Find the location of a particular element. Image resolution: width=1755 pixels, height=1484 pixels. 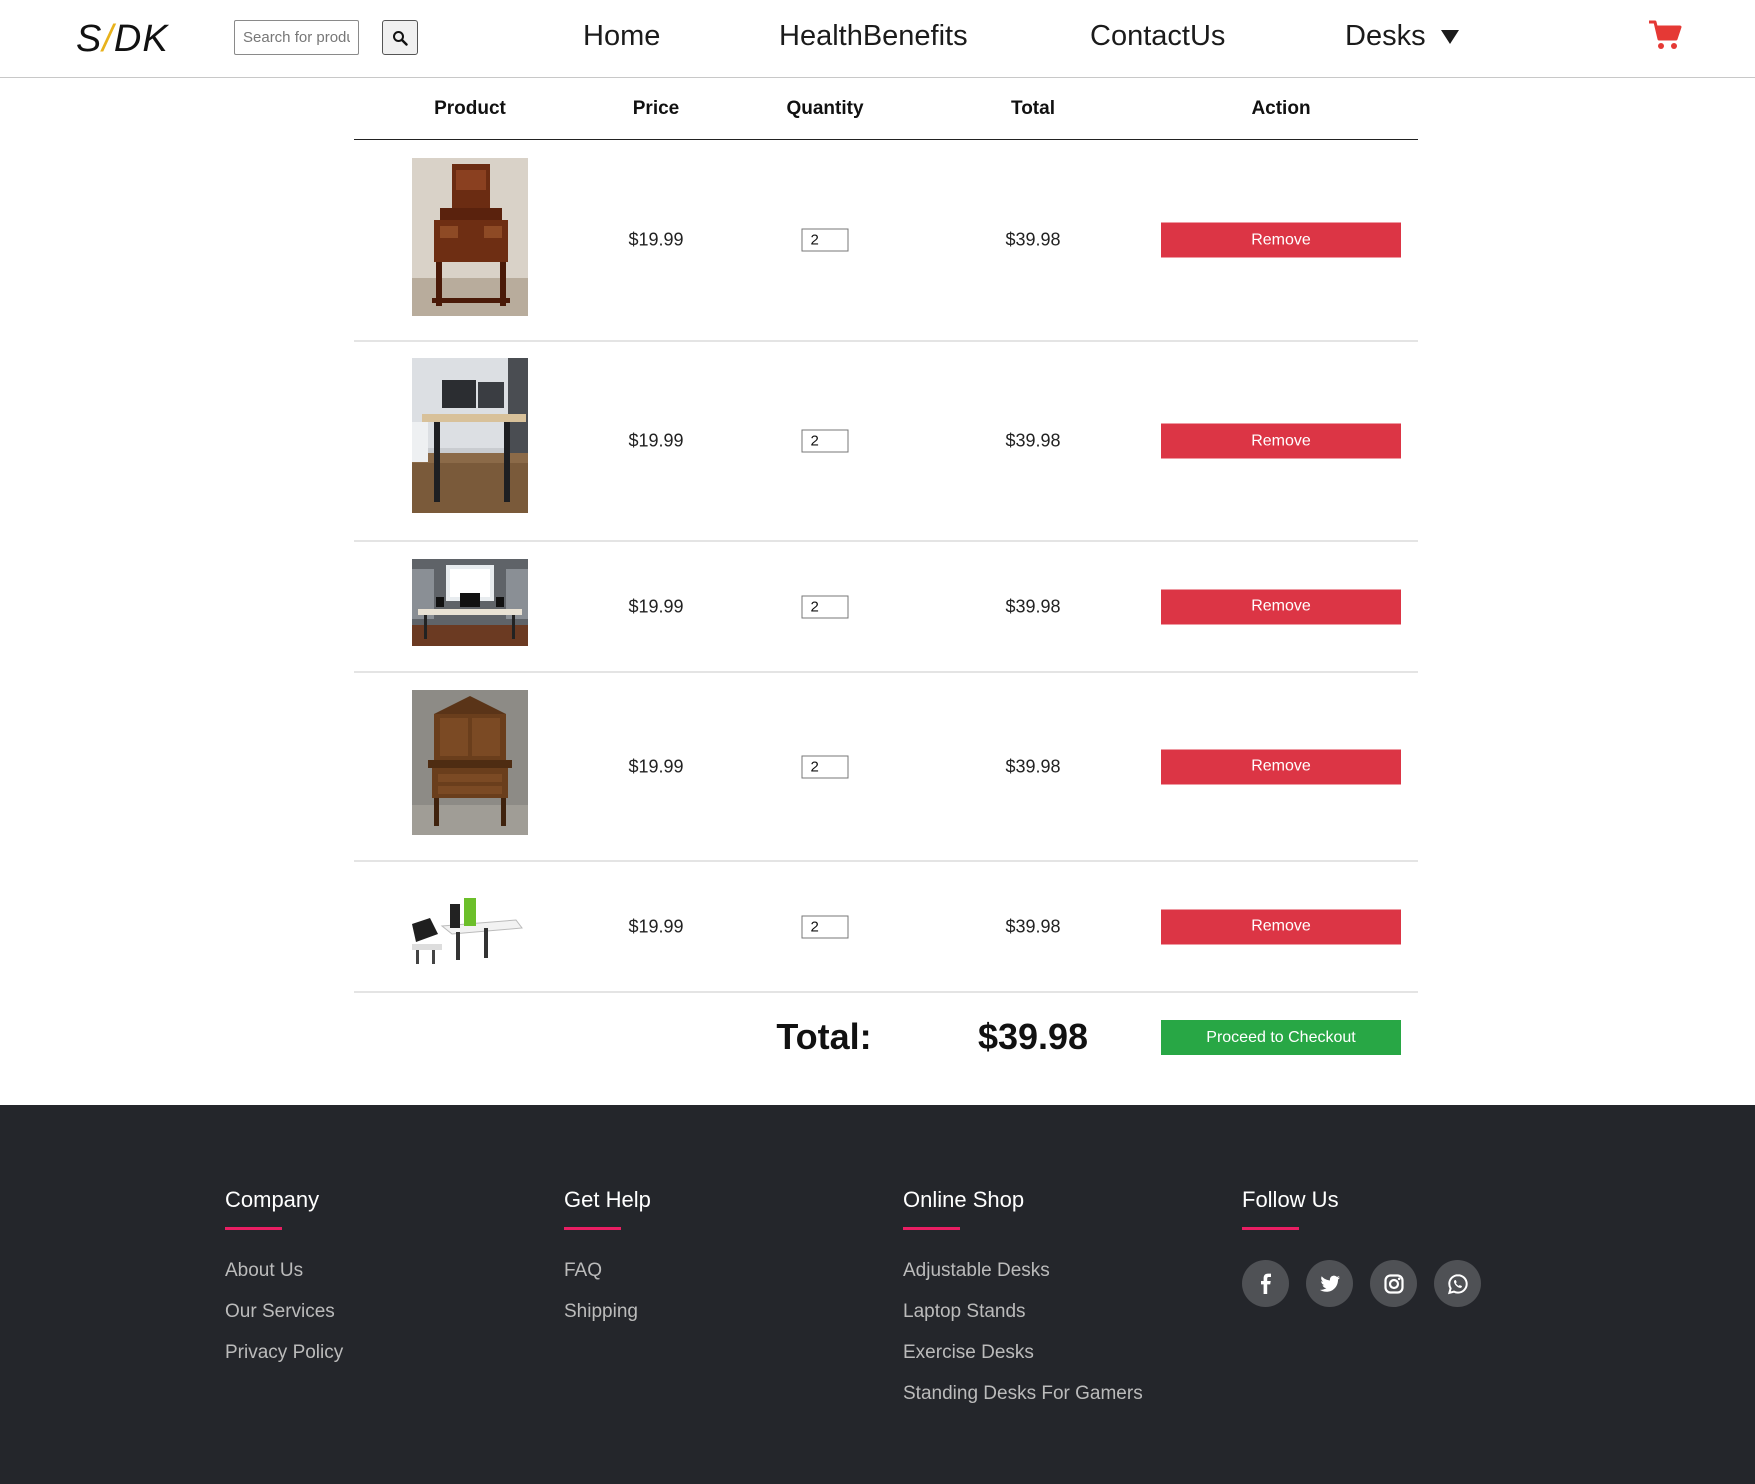

footer-heading: Company is located at coordinates (272, 1199).